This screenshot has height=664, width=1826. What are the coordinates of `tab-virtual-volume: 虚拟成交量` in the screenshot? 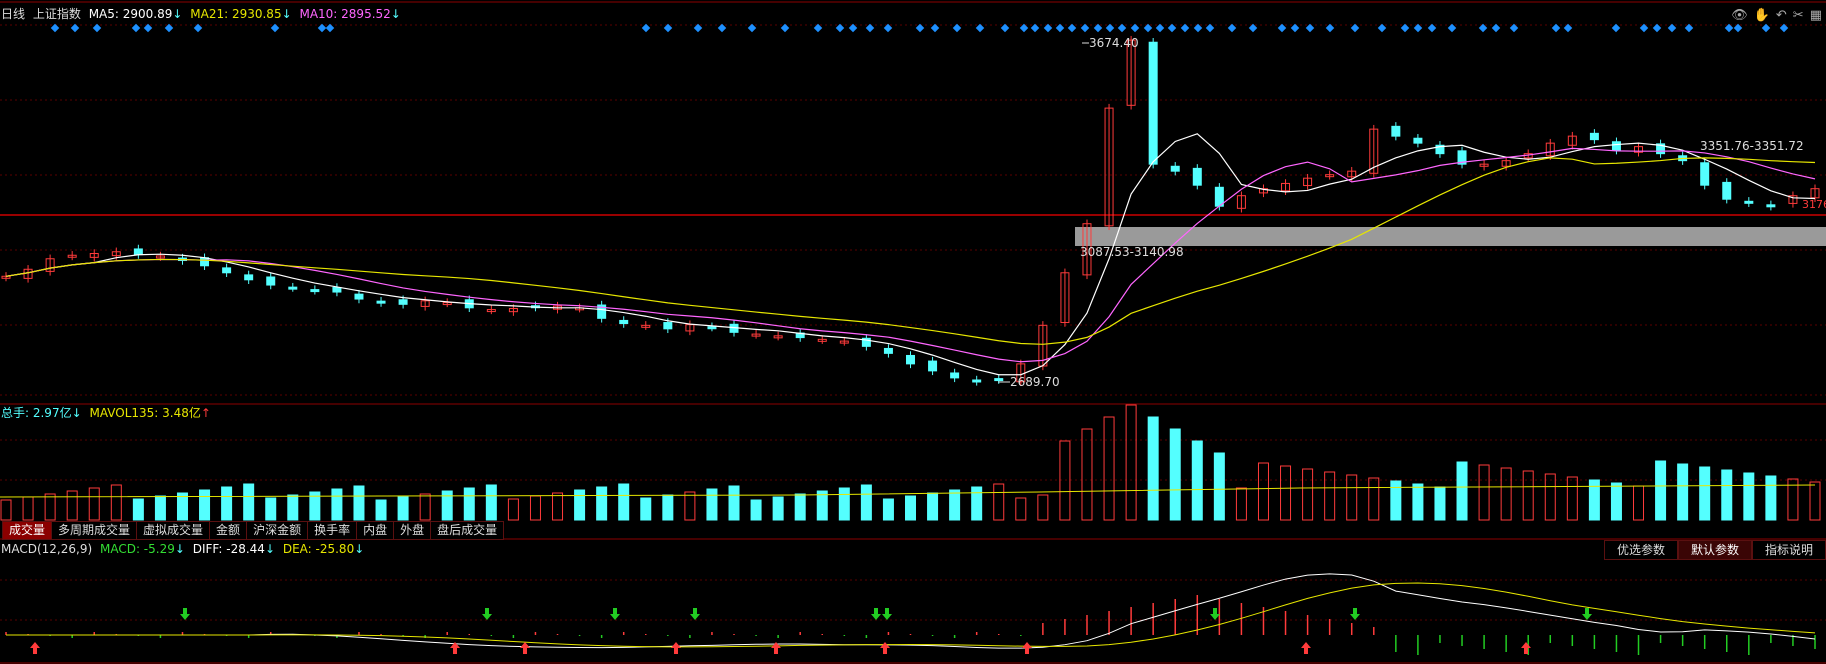 It's located at (174, 530).